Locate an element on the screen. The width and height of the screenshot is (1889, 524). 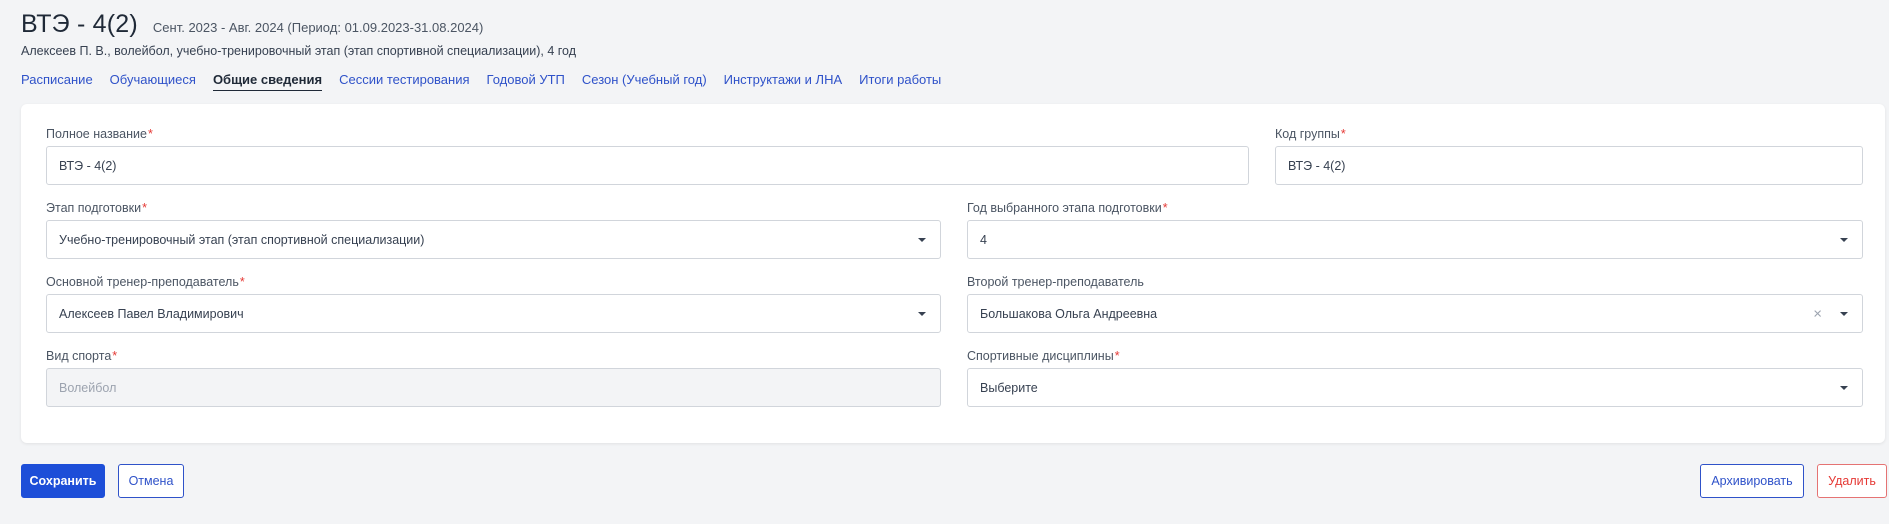
archive-button: Архивировать is located at coordinates (1752, 481).